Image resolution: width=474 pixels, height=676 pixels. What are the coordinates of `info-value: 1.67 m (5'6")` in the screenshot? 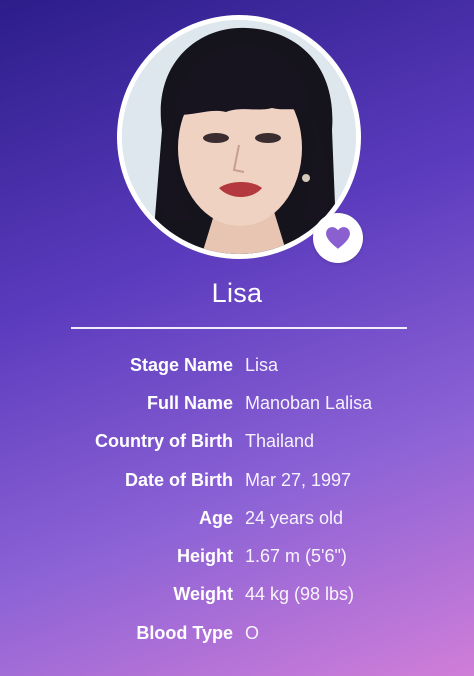 It's located at (296, 556).